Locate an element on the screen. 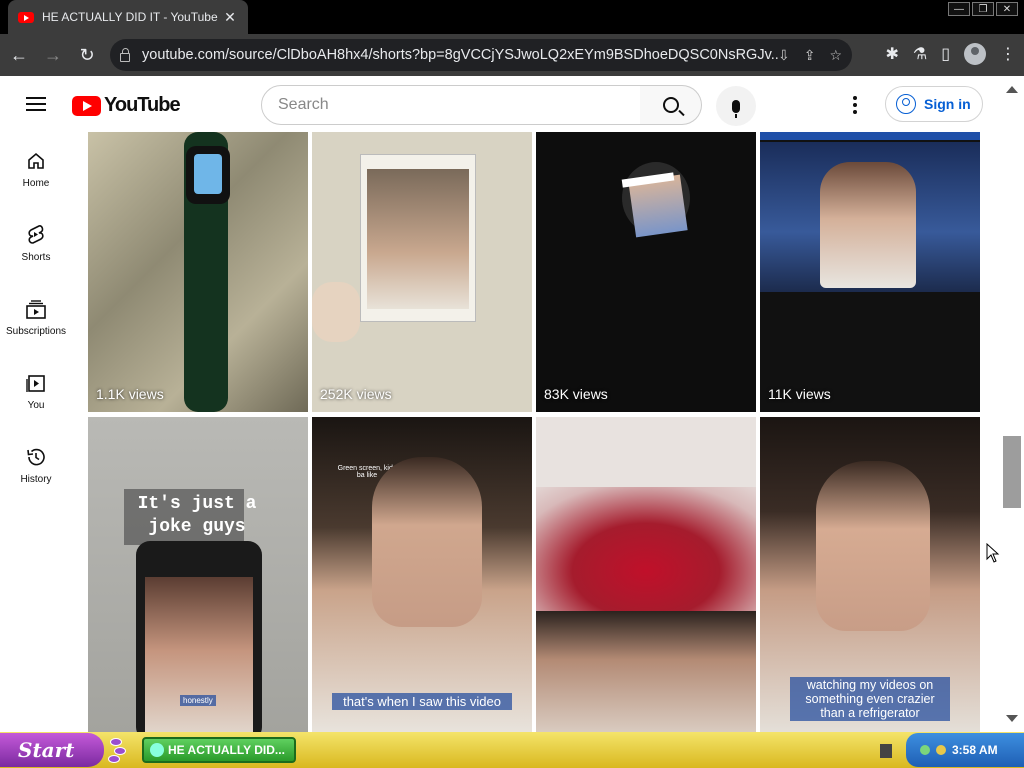 The height and width of the screenshot is (768, 1024). subscriptions-icon is located at coordinates (36, 309).